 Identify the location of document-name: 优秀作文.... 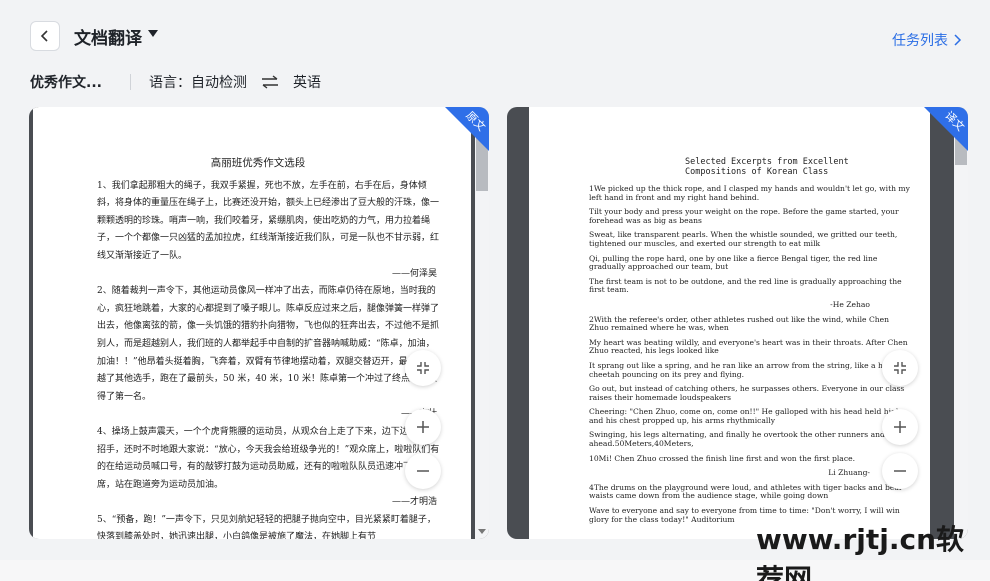
(66, 83).